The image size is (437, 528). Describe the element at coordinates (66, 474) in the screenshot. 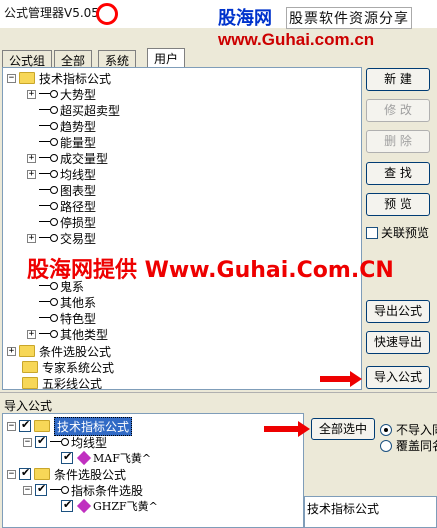

I see `import-tree-node: − 条件选股公式` at that location.